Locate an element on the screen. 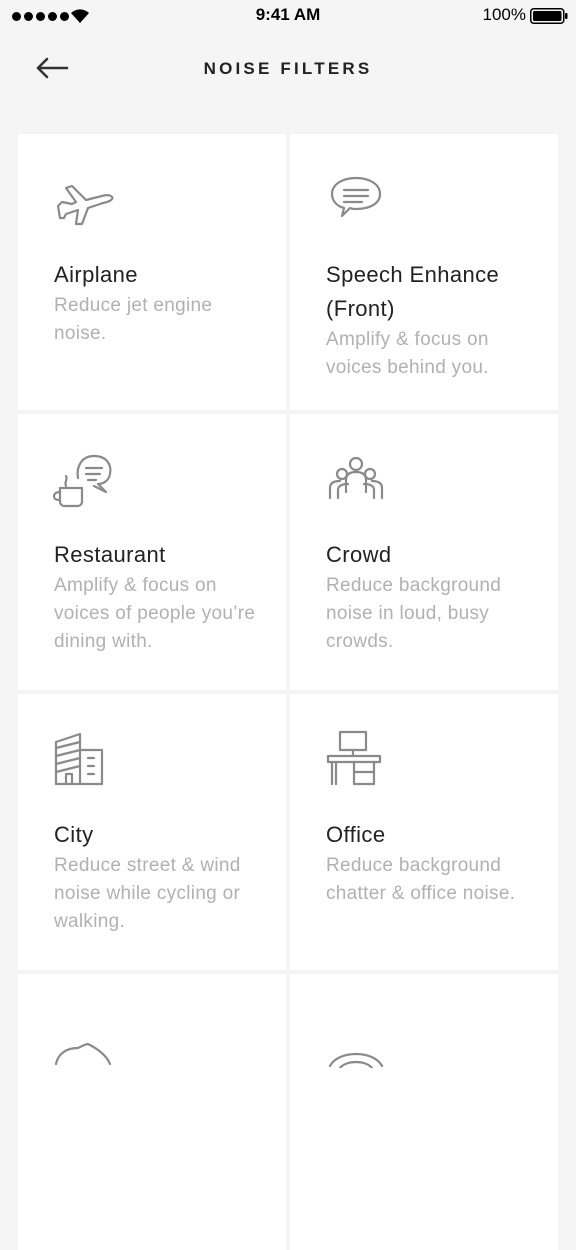 The height and width of the screenshot is (1250, 576). battery-icon is located at coordinates (549, 16).